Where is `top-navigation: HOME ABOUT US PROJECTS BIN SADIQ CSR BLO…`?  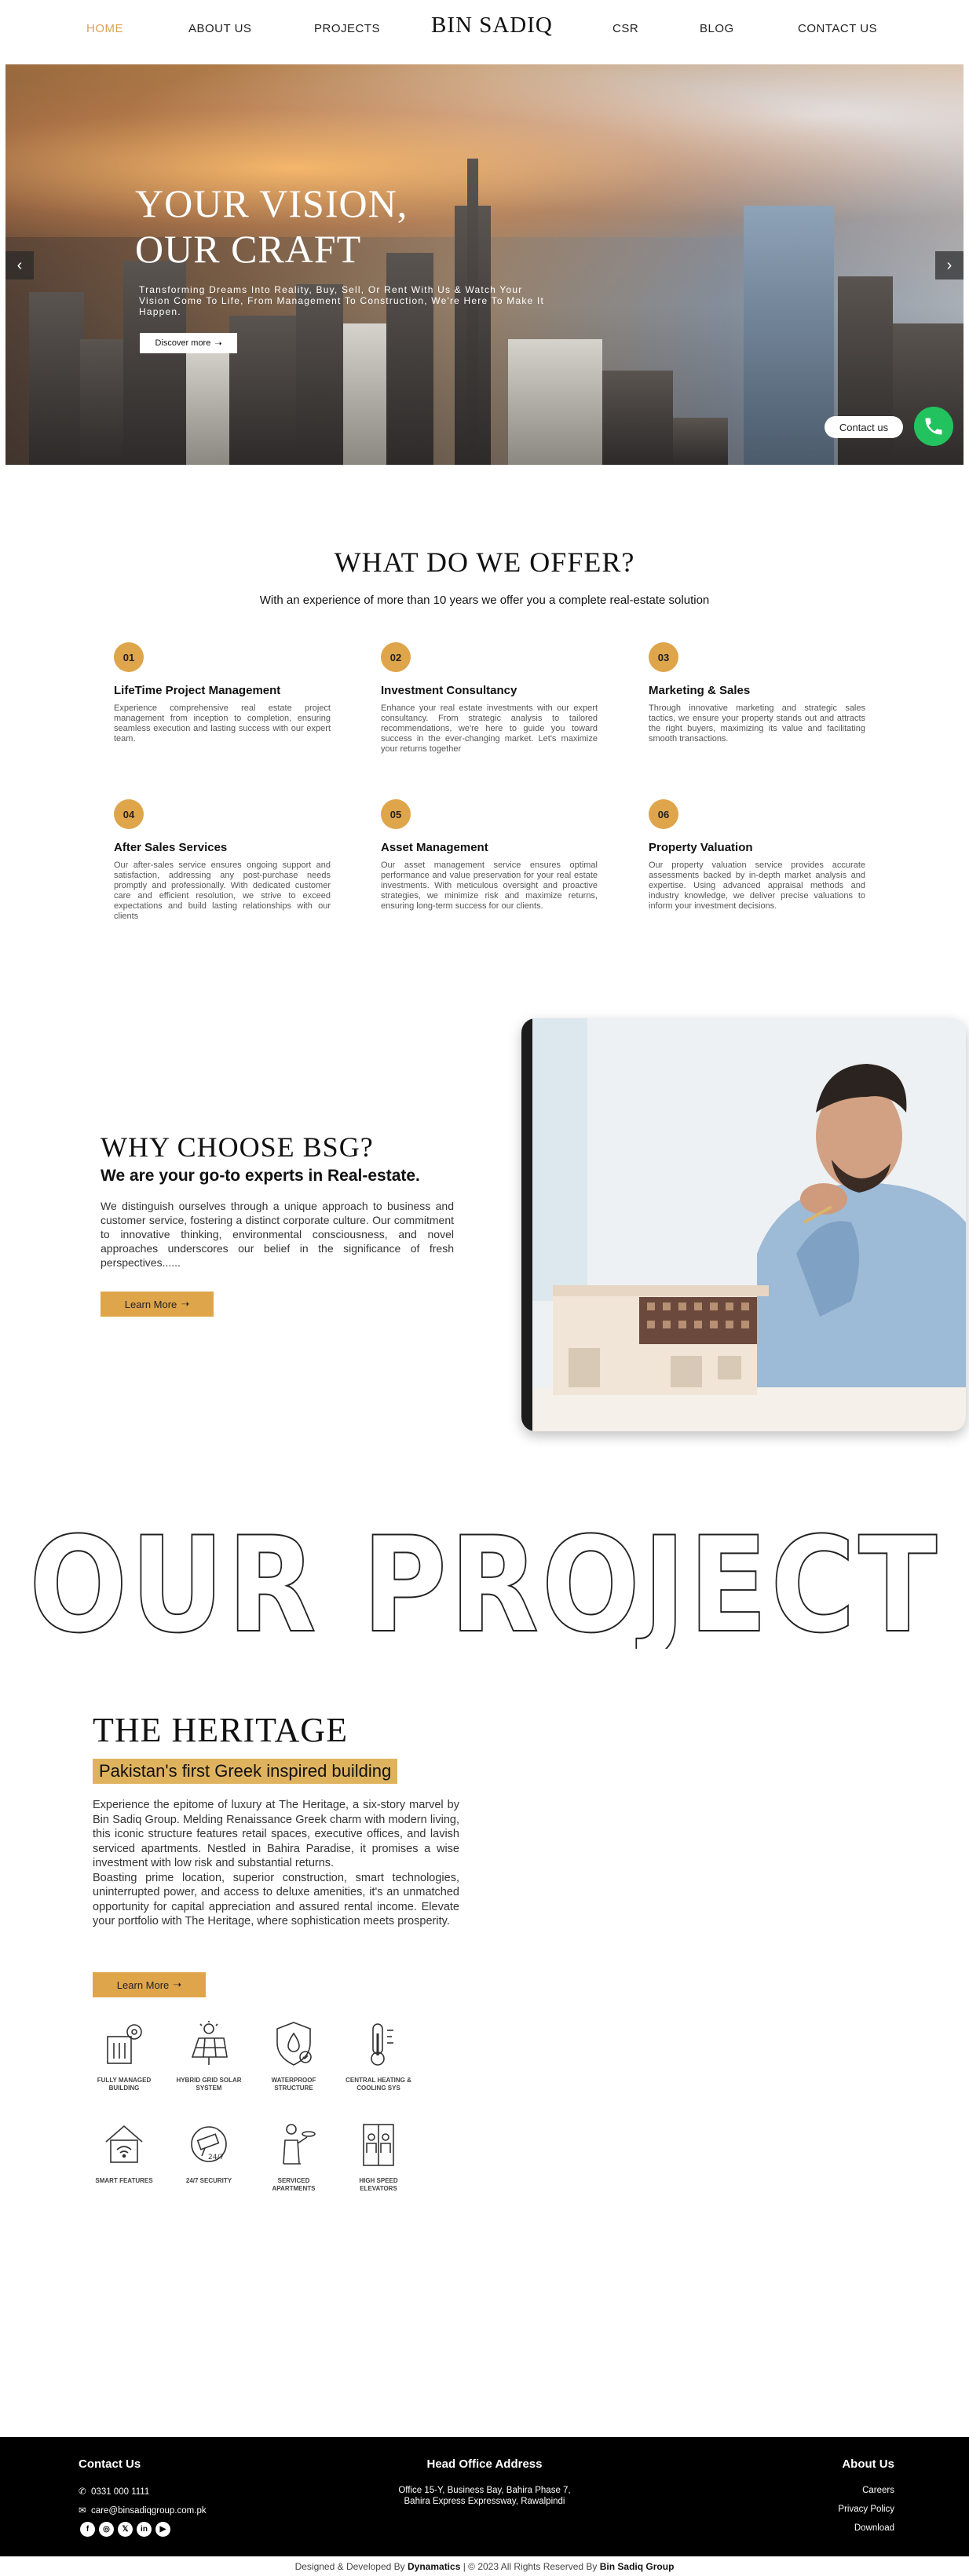 top-navigation: HOME ABOUT US PROJECTS BIN SADIQ CSR BLO… is located at coordinates (484, 31).